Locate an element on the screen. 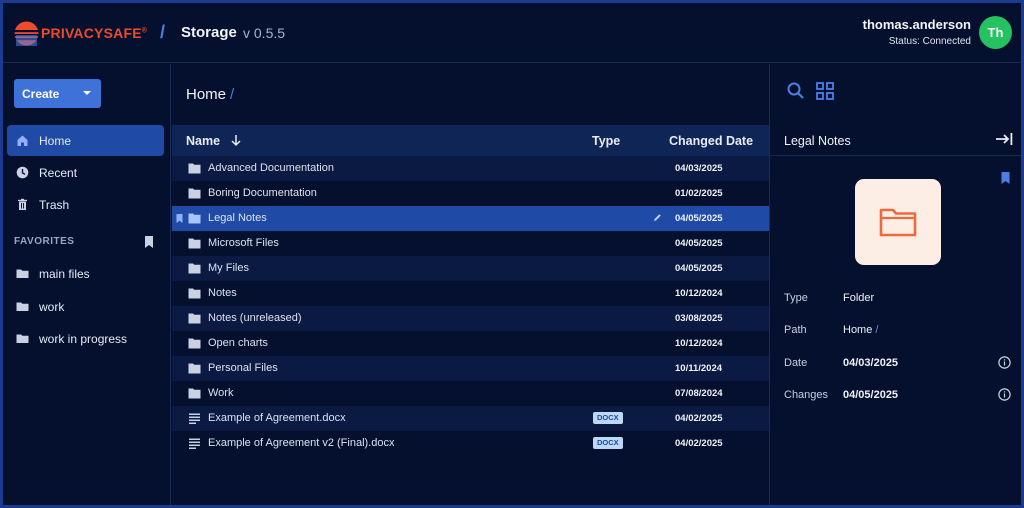 The height and width of the screenshot is (508, 1024). table-row: Advanced Documentation 04/03/2025 is located at coordinates (470, 168).